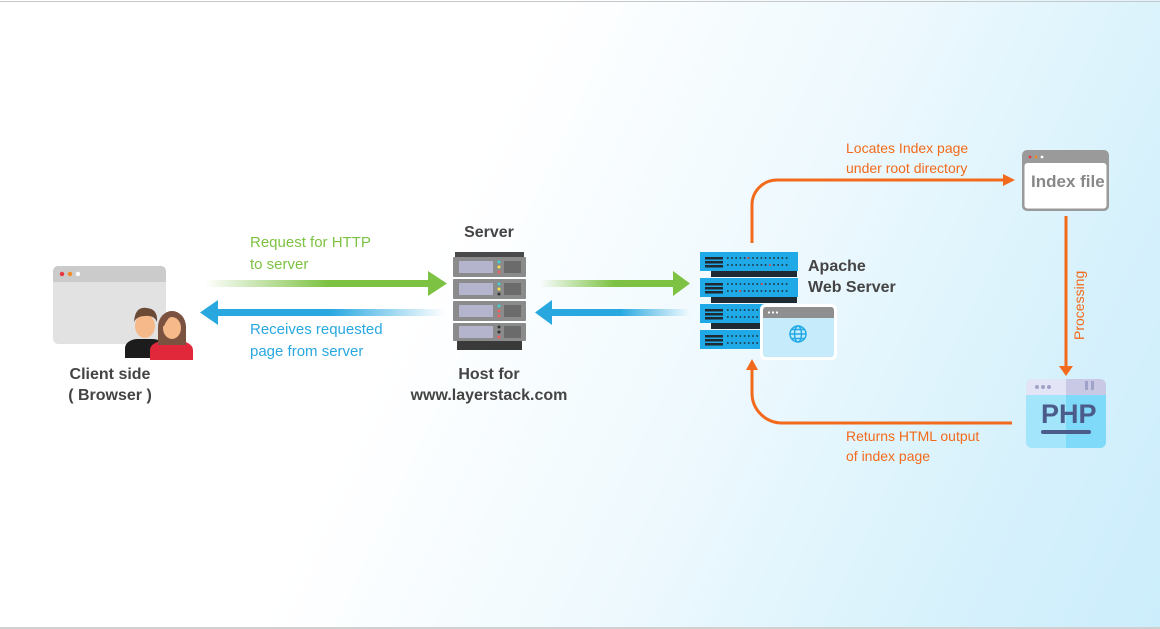  What do you see at coordinates (837, 266) in the screenshot?
I see `apache-label-line1: Apache` at bounding box center [837, 266].